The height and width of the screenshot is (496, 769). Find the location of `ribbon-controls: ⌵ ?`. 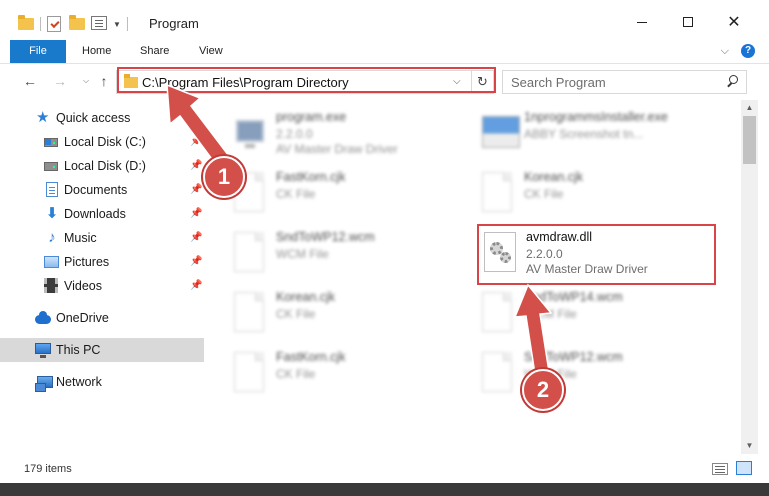

ribbon-controls: ⌵ ? is located at coordinates (738, 51).